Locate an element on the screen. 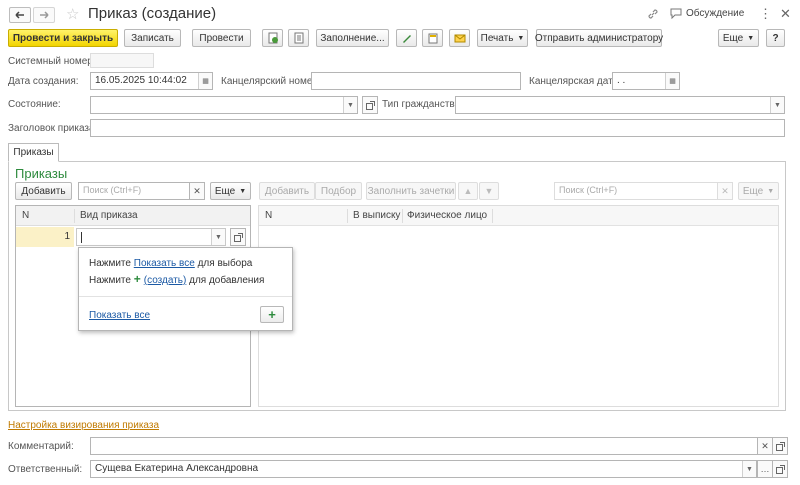  chat-icon is located at coordinates (676, 13).